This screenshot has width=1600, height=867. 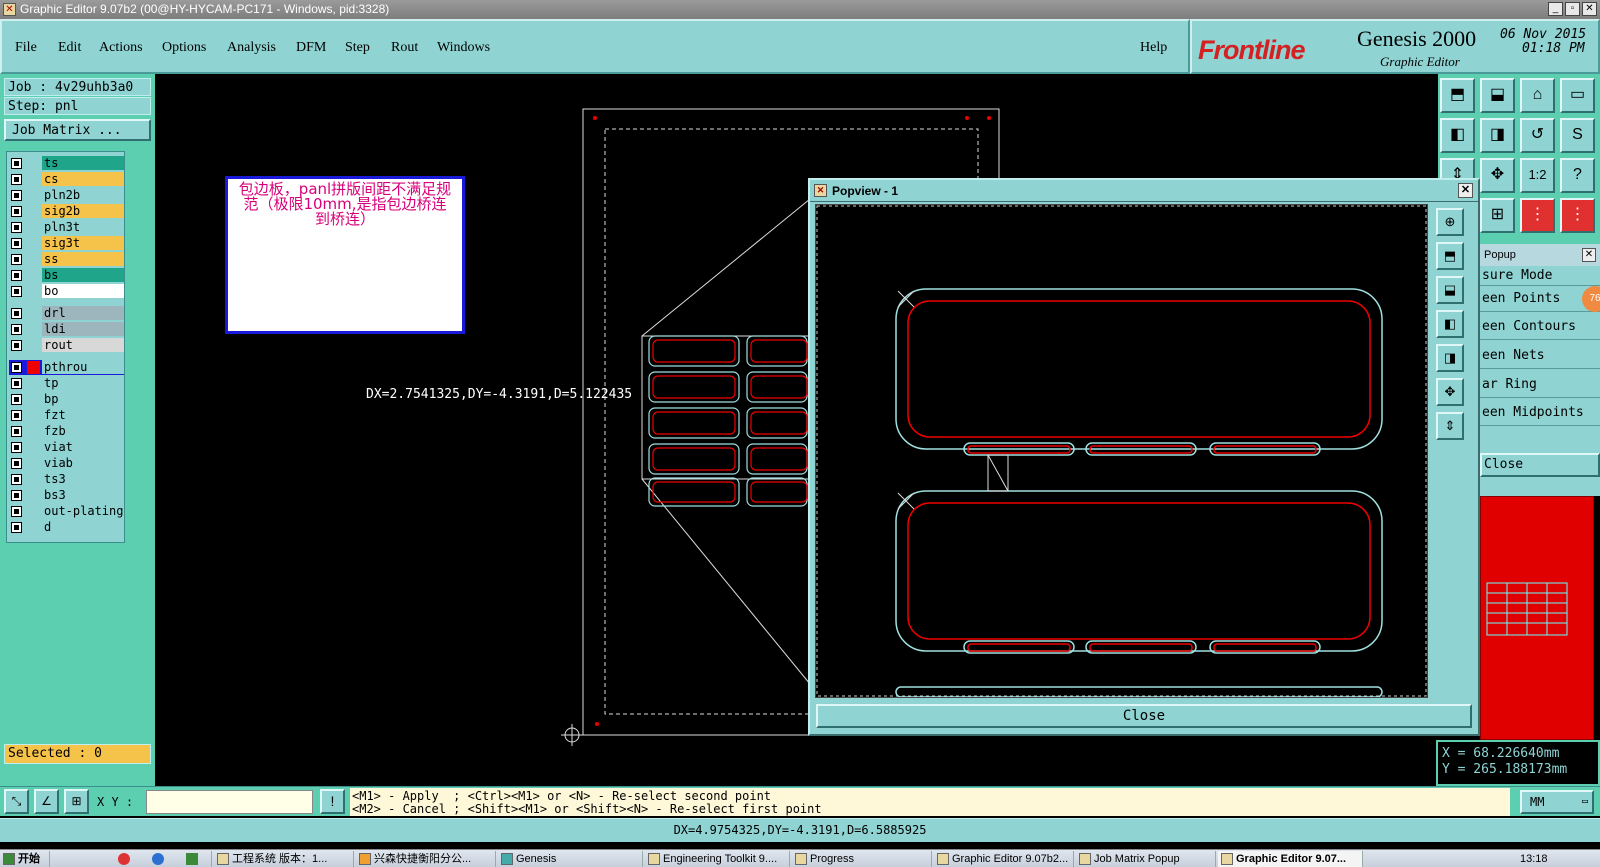 What do you see at coordinates (26, 48) in the screenshot?
I see `menu-file: File` at bounding box center [26, 48].